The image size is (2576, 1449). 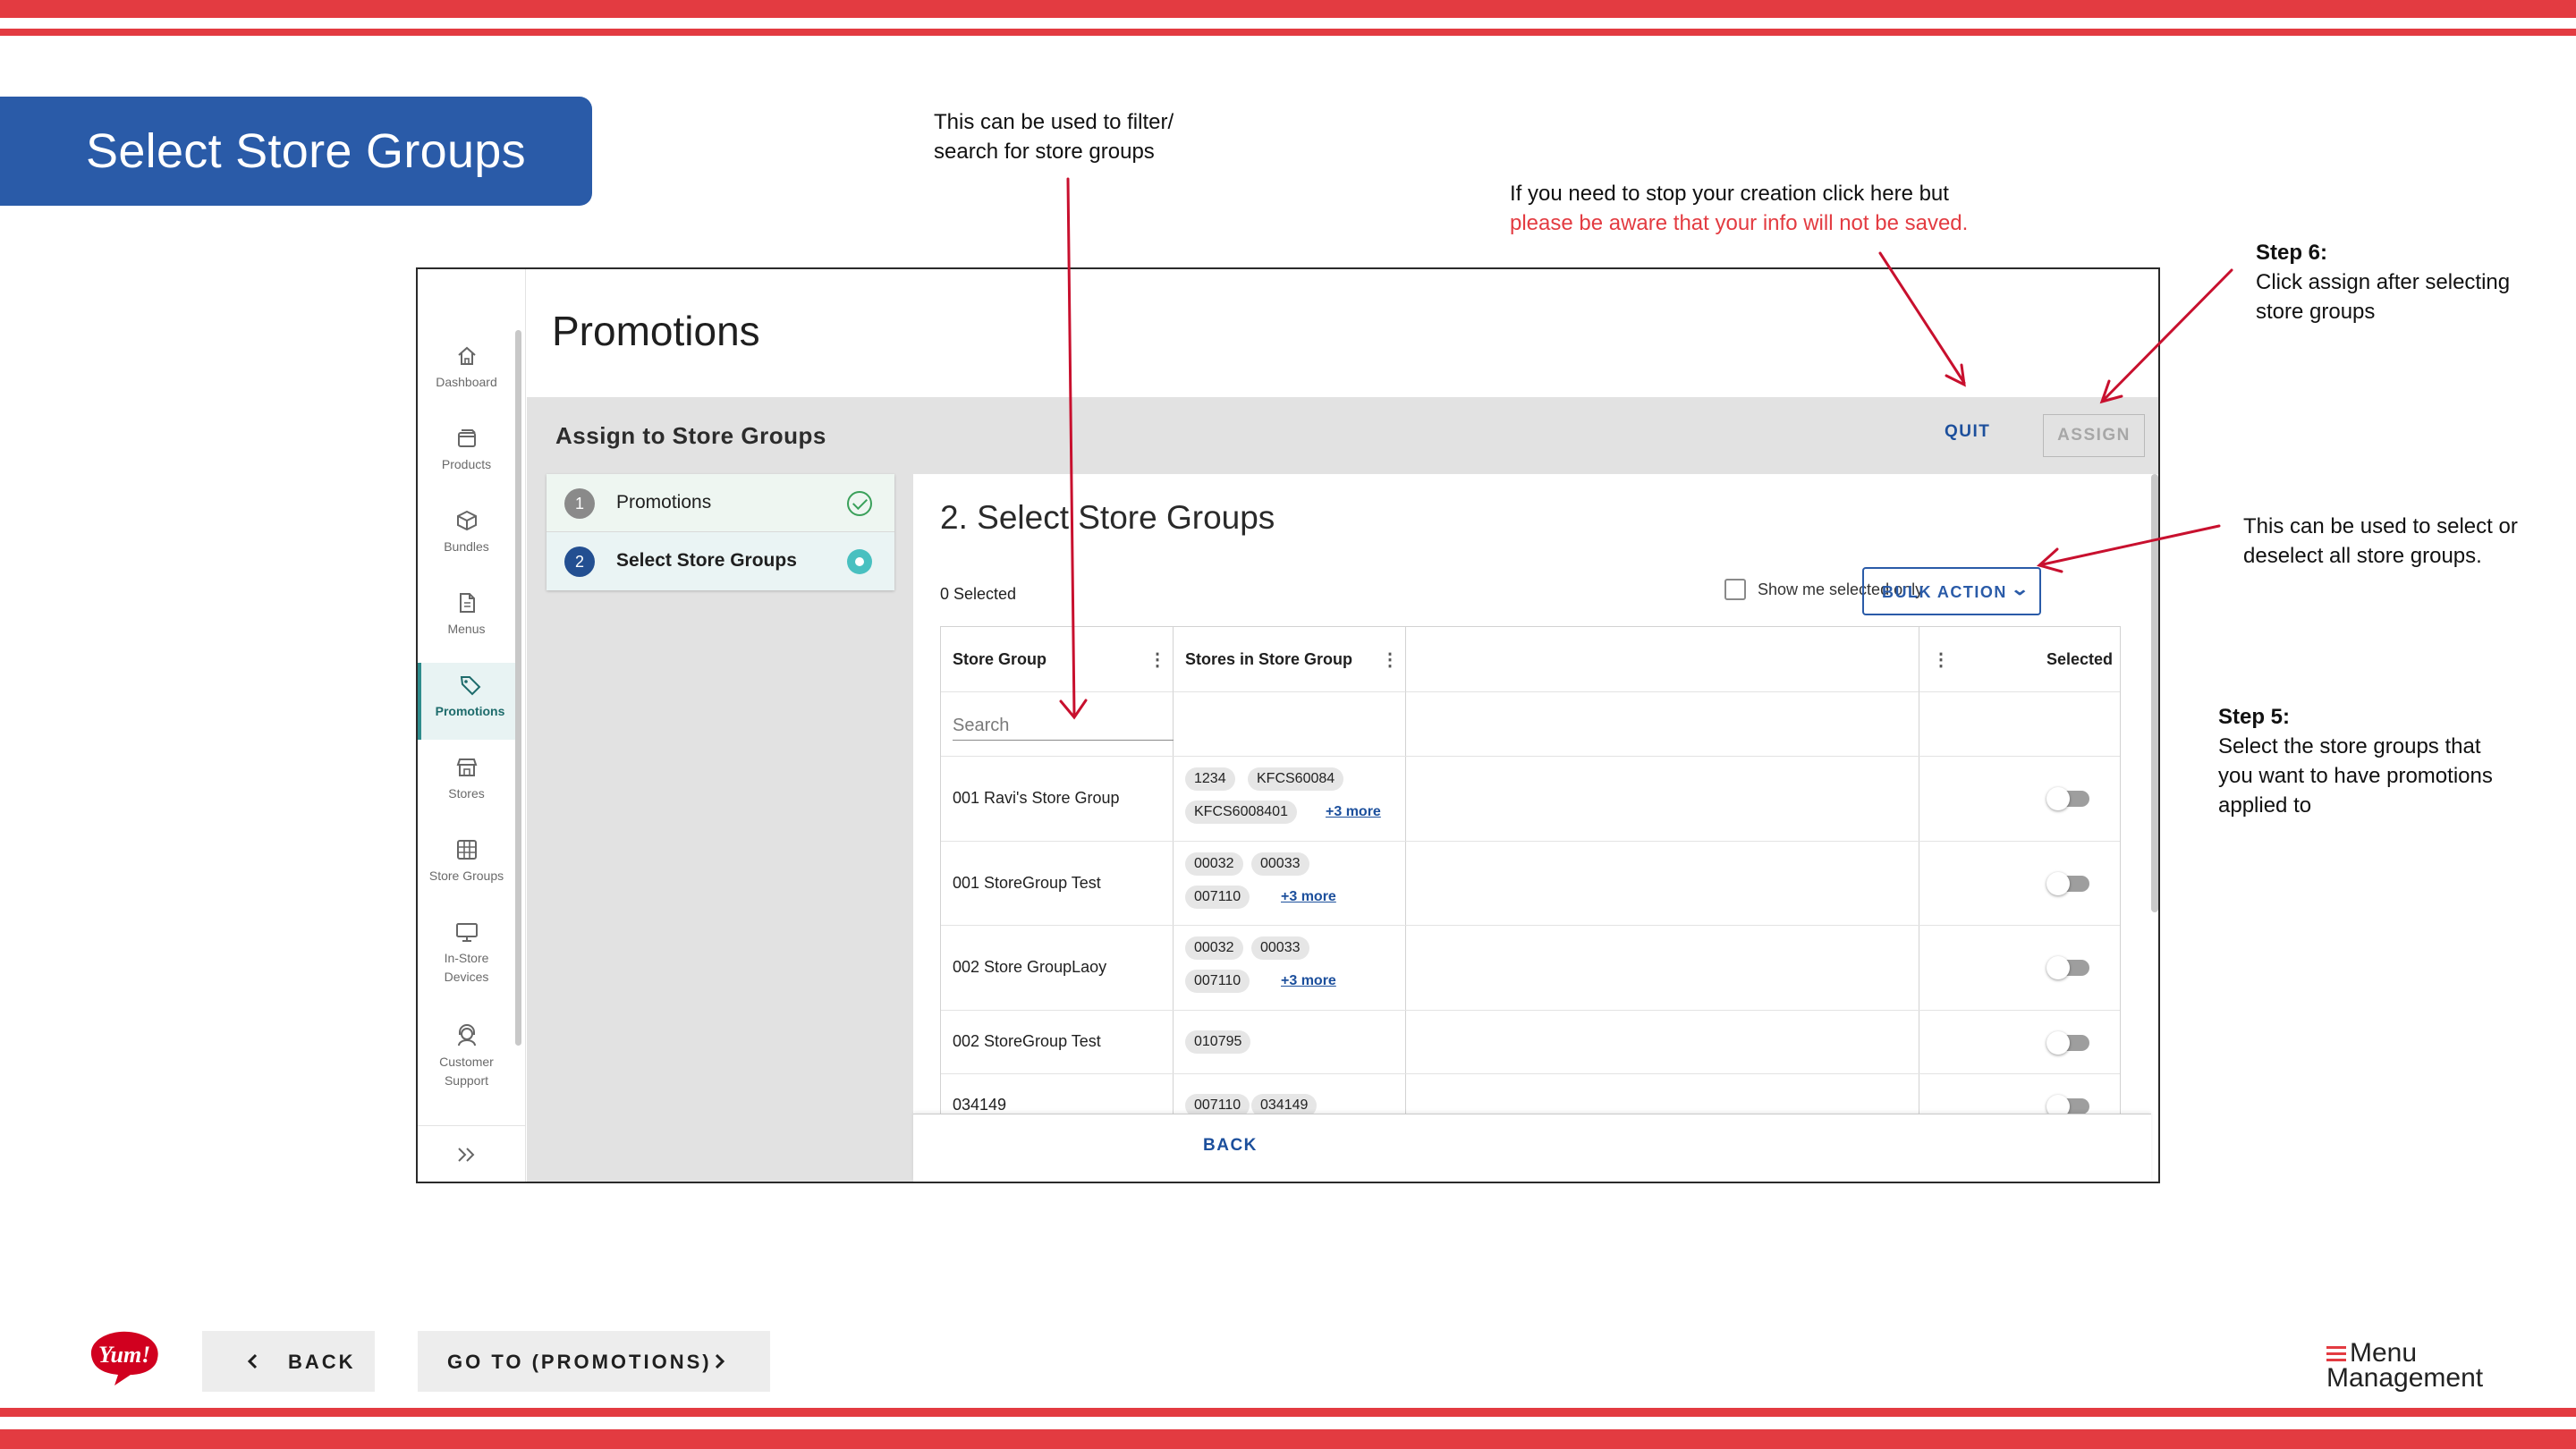 What do you see at coordinates (980, 1105) in the screenshot?
I see `store-group-name: 034149` at bounding box center [980, 1105].